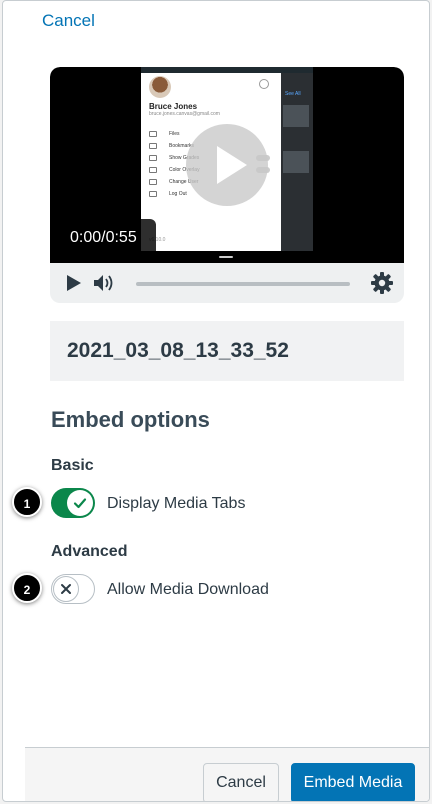  Describe the element at coordinates (130, 419) in the screenshot. I see `embed-options-heading: Embed options` at that location.